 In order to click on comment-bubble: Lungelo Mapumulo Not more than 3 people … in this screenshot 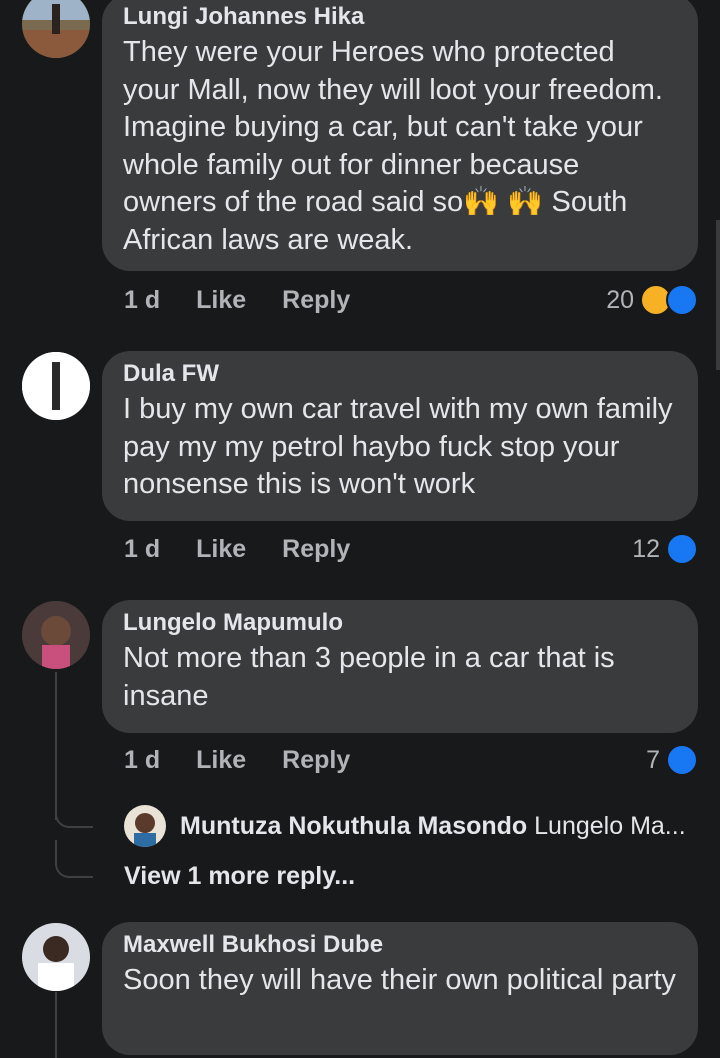, I will do `click(400, 666)`.